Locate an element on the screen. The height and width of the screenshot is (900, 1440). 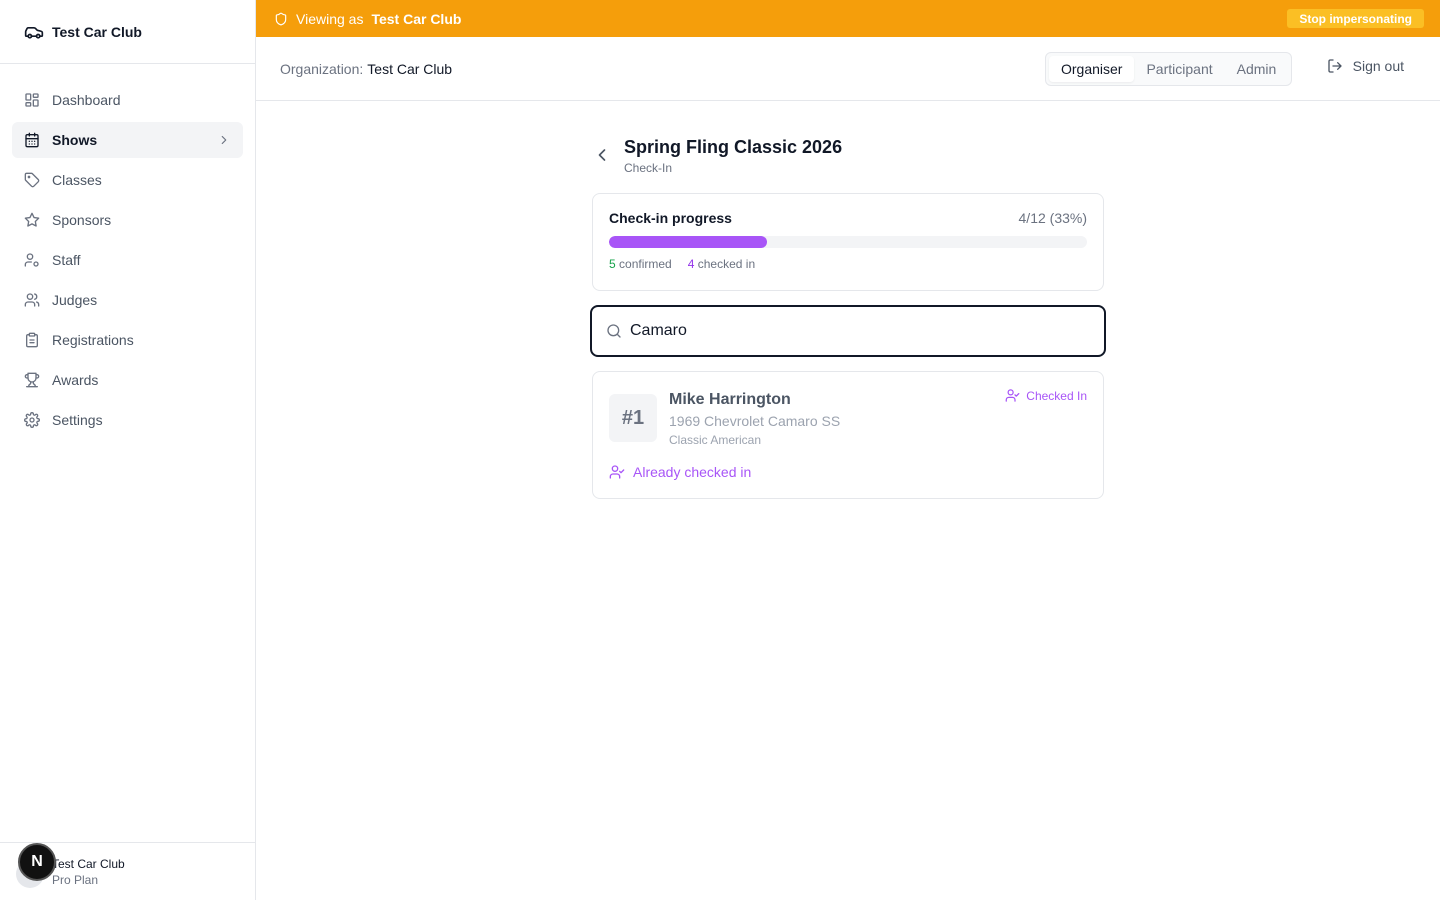
sidebar-item-label: Staff is located at coordinates (66, 260).